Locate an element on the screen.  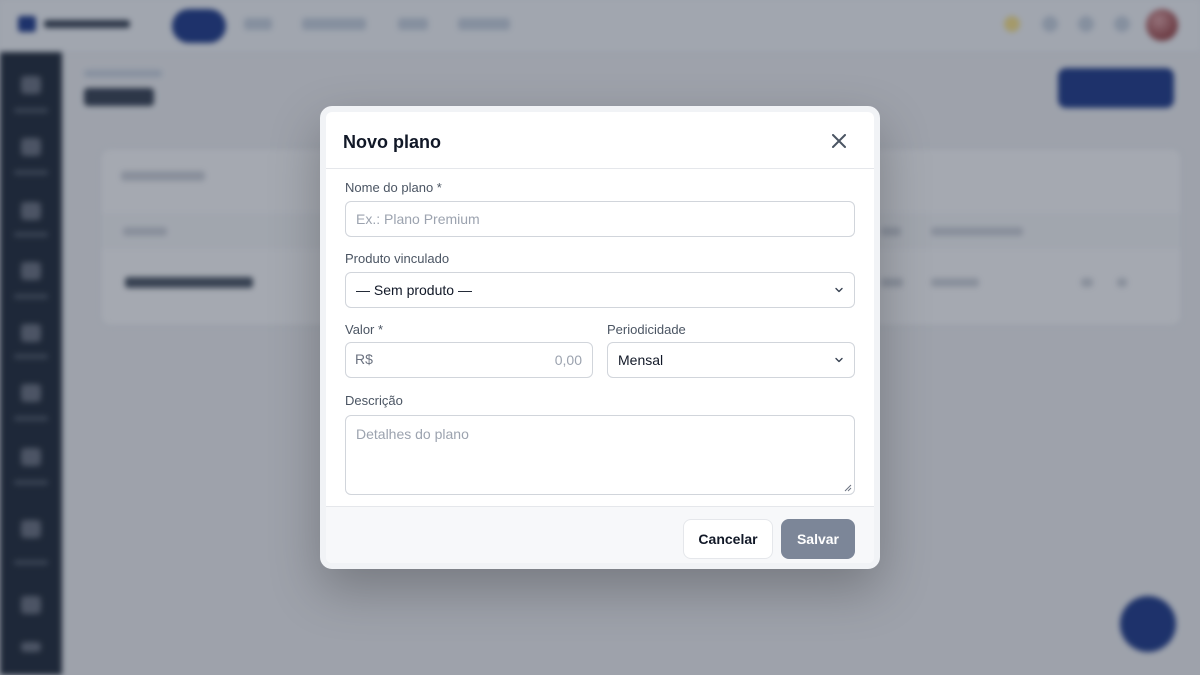
cancel-button: Cancelar is located at coordinates (728, 539).